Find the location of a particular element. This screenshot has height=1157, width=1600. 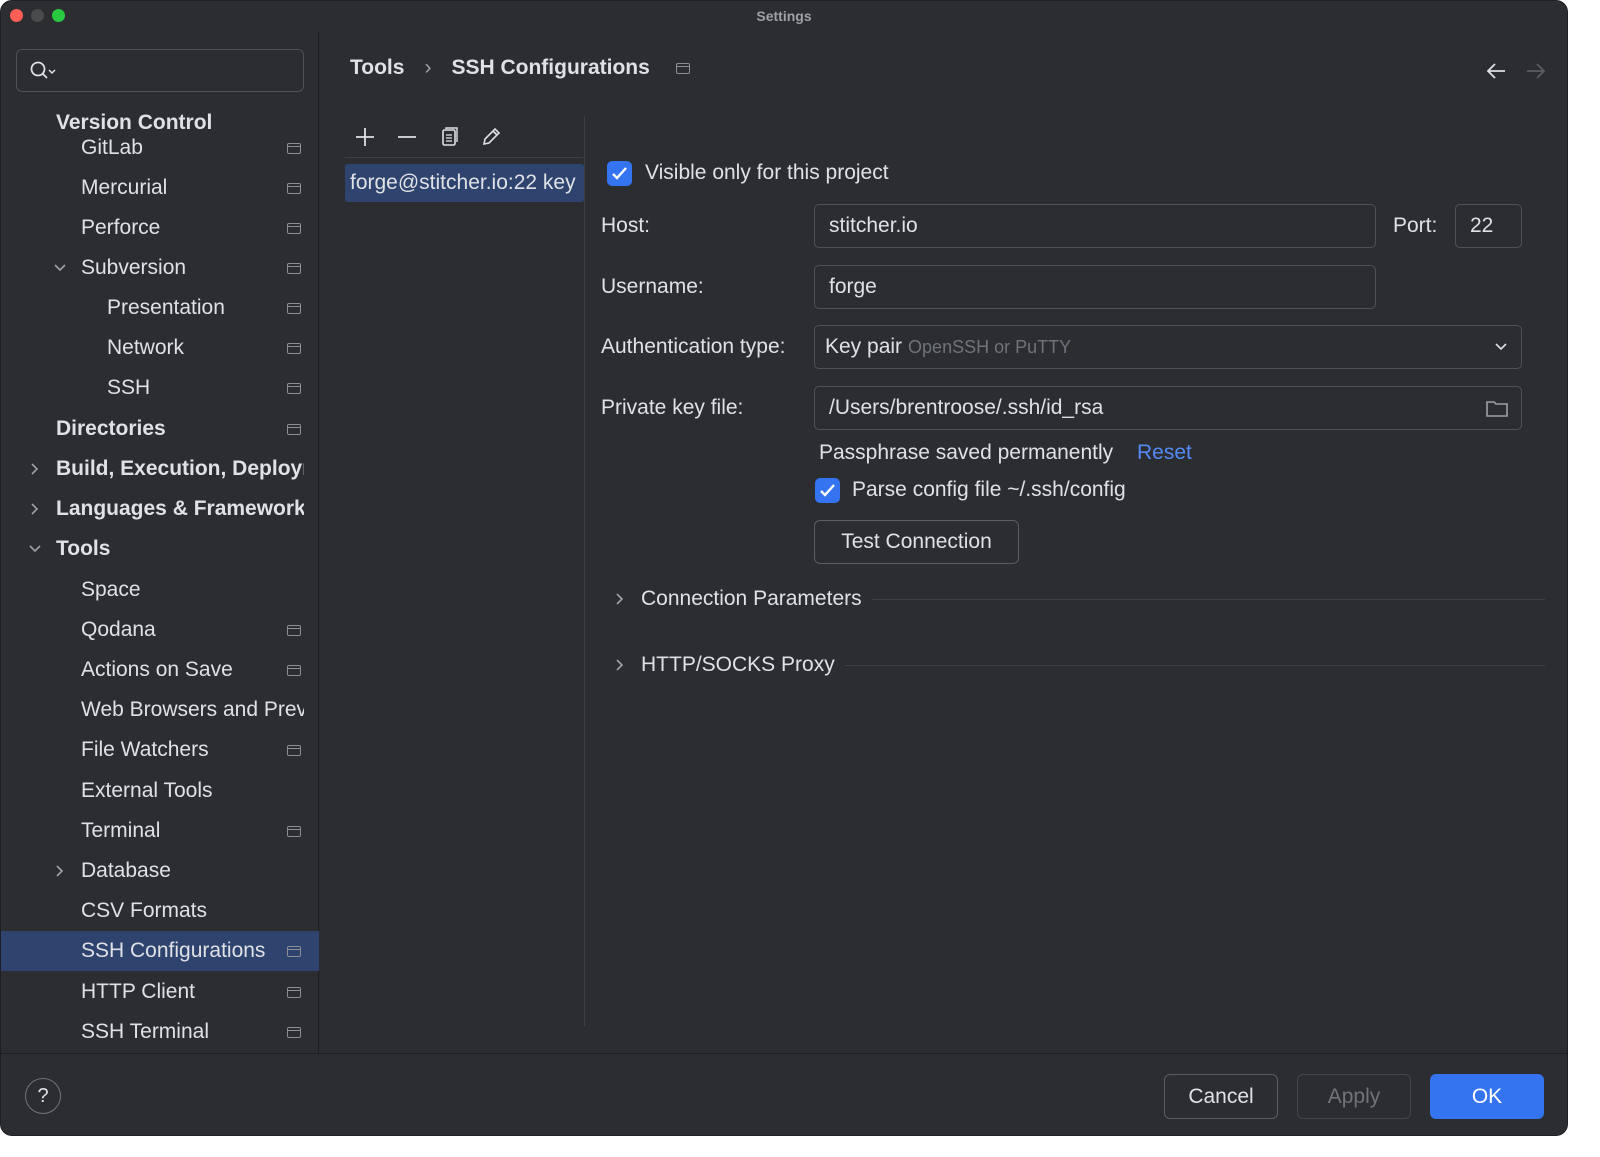

visible-only-checkbox is located at coordinates (619, 173).